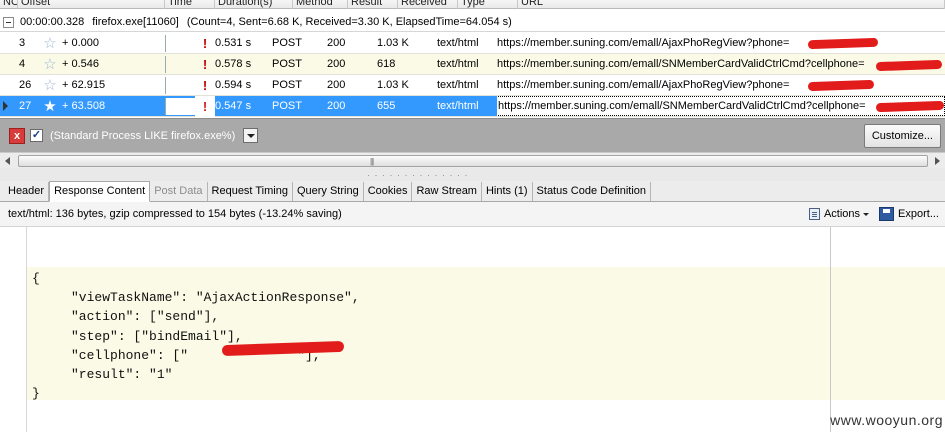  Describe the element at coordinates (81, 42) in the screenshot. I see `row-offset: + 0.000` at that location.